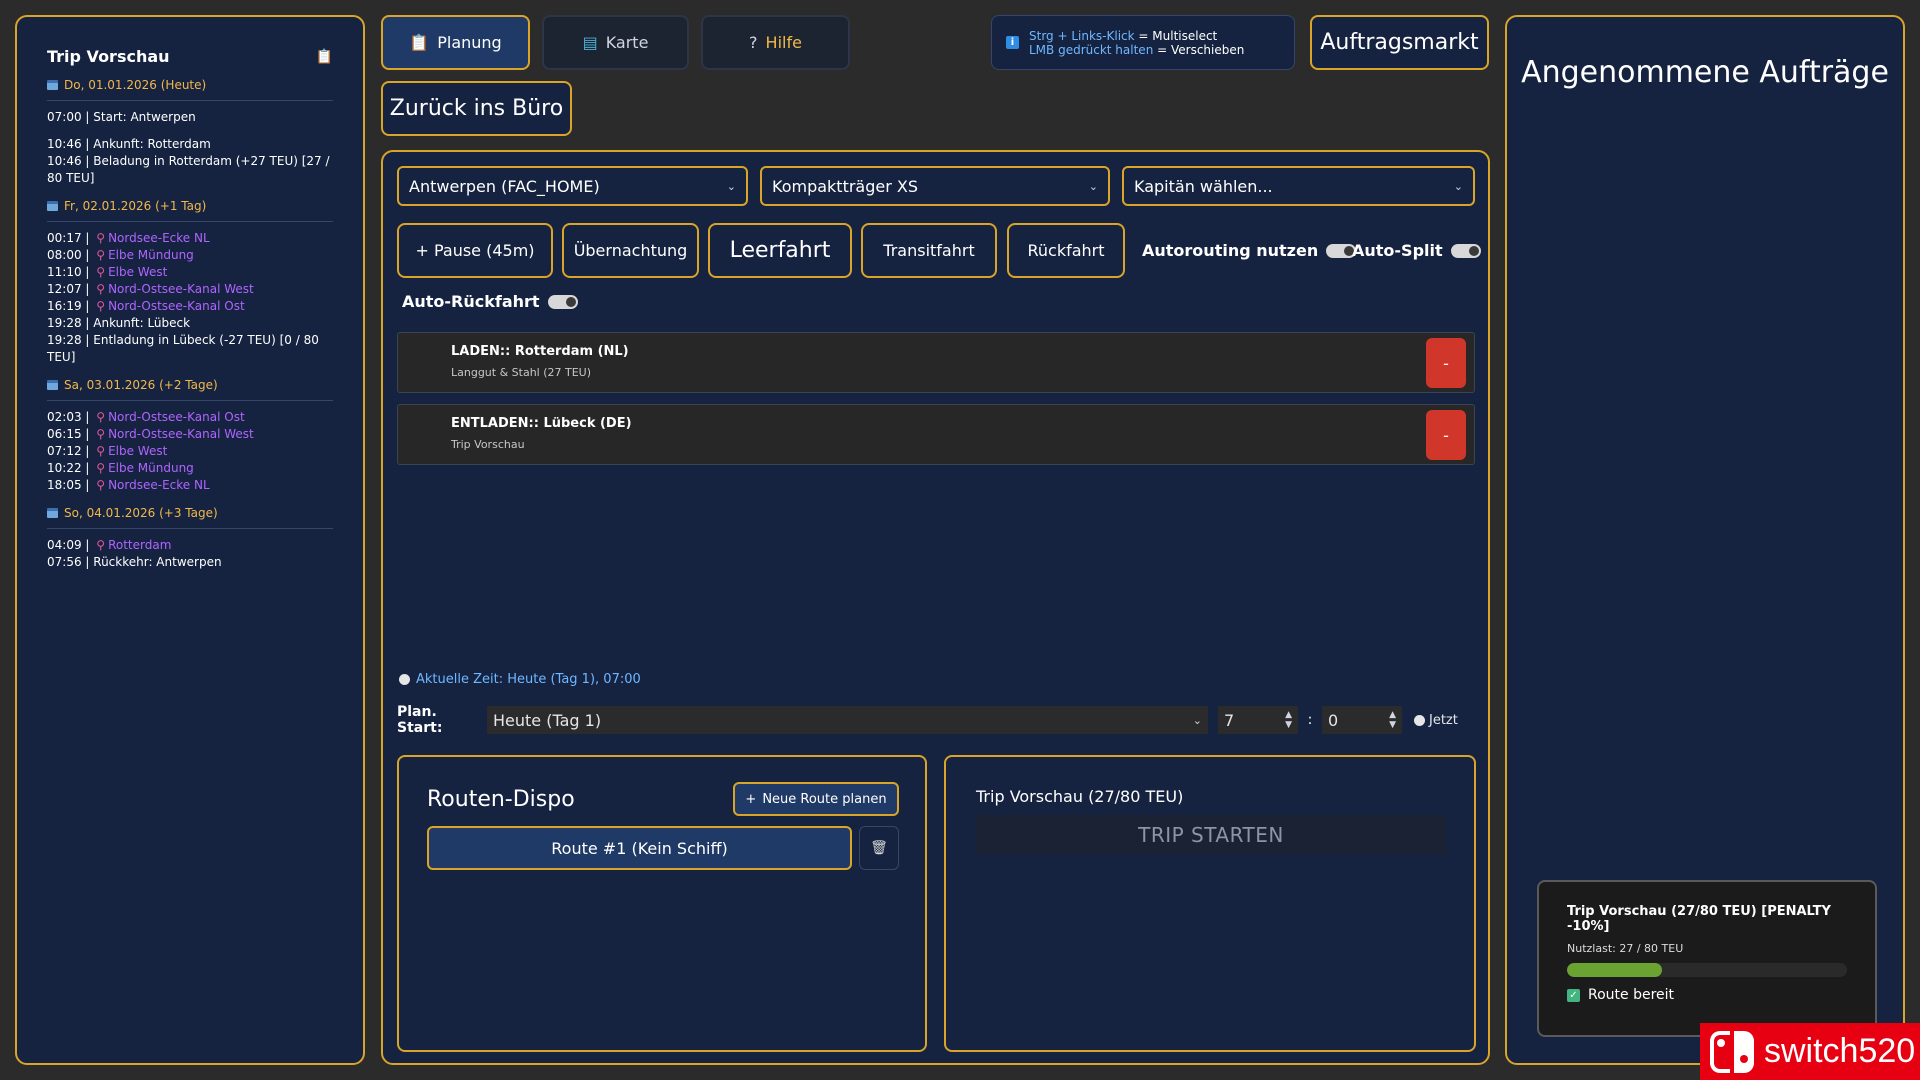  Describe the element at coordinates (324, 57) in the screenshot. I see `clipboard-icon: 📋` at that location.